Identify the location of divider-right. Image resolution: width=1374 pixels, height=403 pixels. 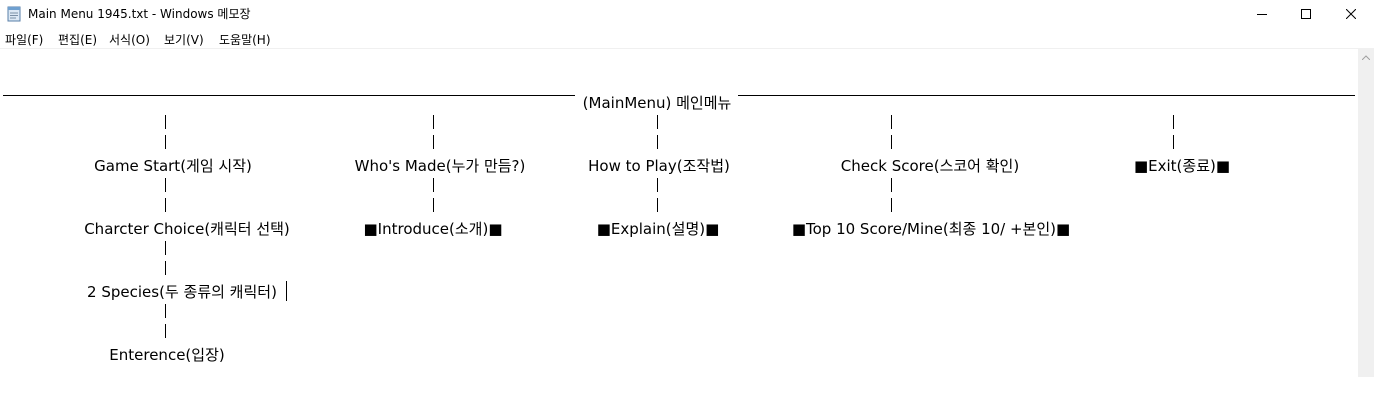
(1046, 95).